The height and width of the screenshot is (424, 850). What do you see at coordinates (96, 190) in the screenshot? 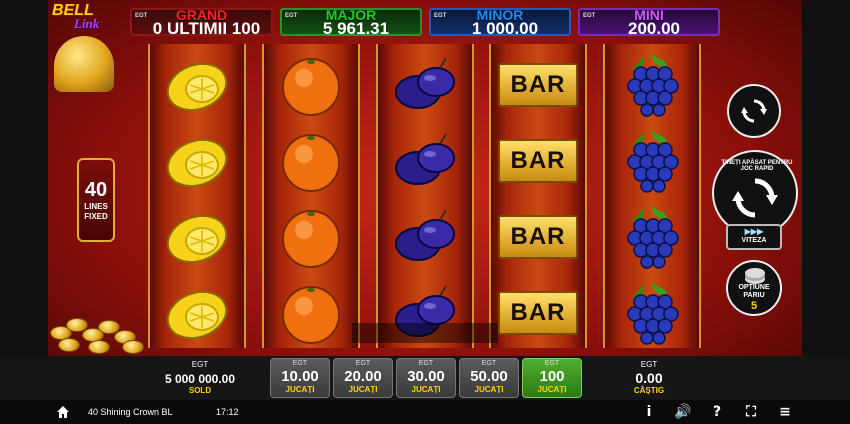
I see `lines-count: 40` at bounding box center [96, 190].